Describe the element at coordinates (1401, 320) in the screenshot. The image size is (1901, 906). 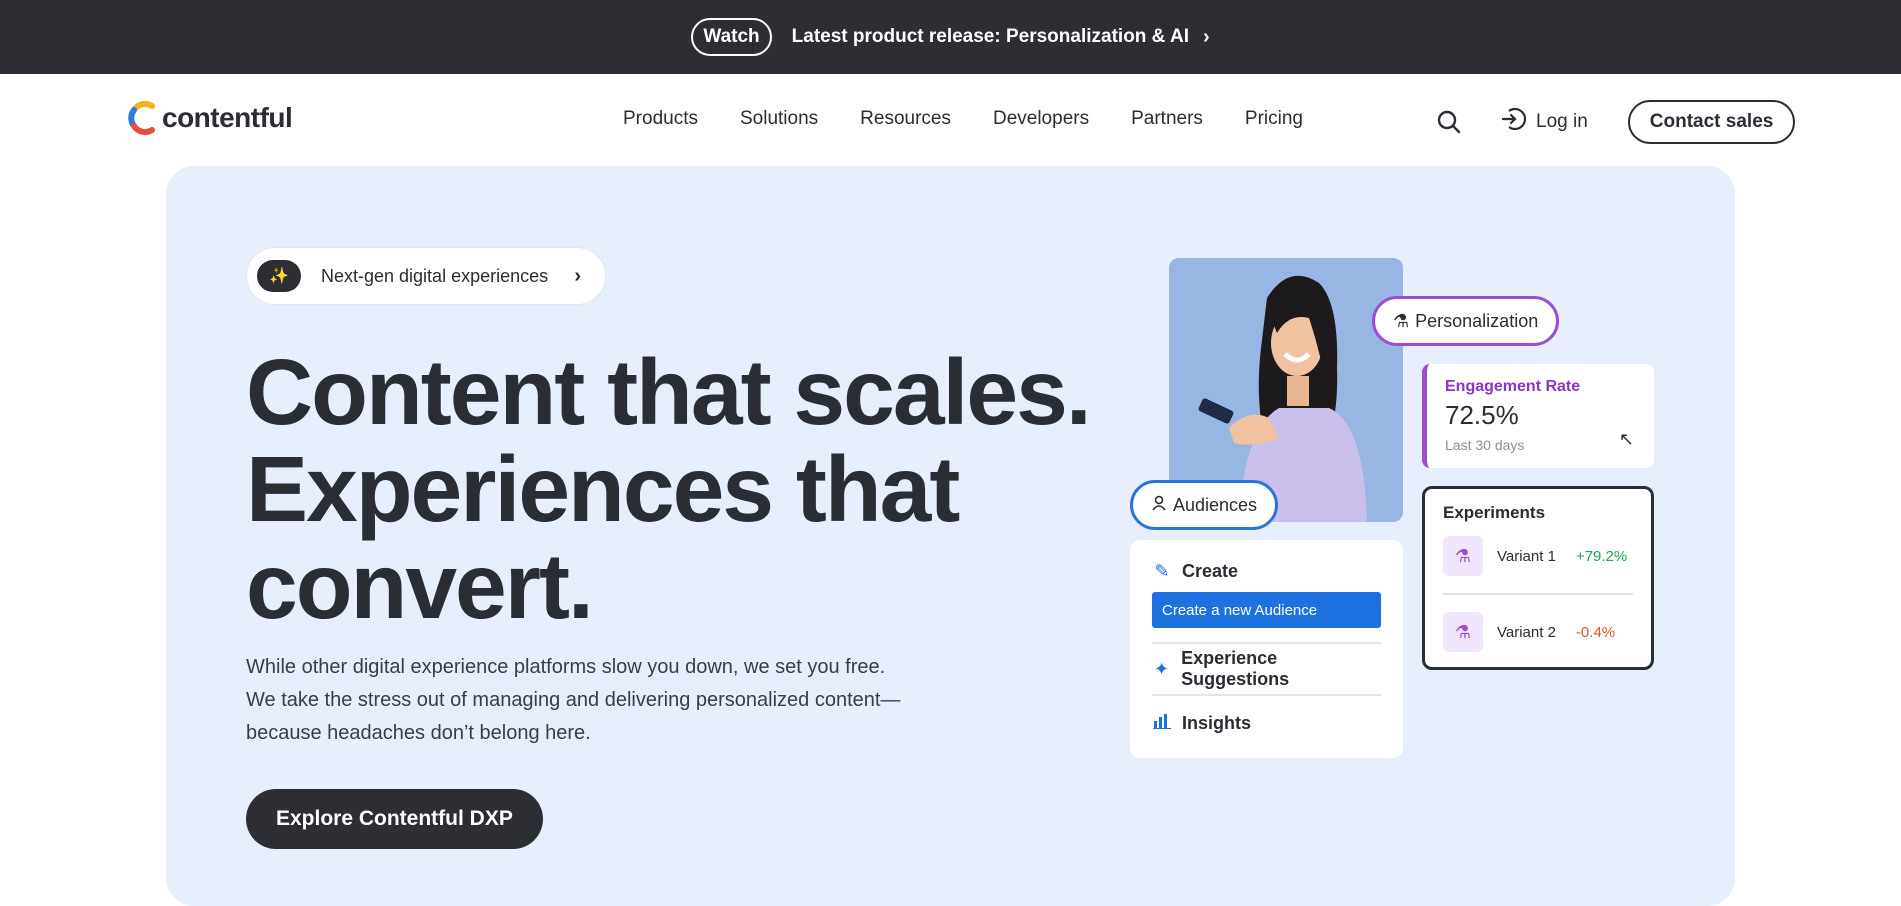
I see `flask-icon: ⚗` at that location.